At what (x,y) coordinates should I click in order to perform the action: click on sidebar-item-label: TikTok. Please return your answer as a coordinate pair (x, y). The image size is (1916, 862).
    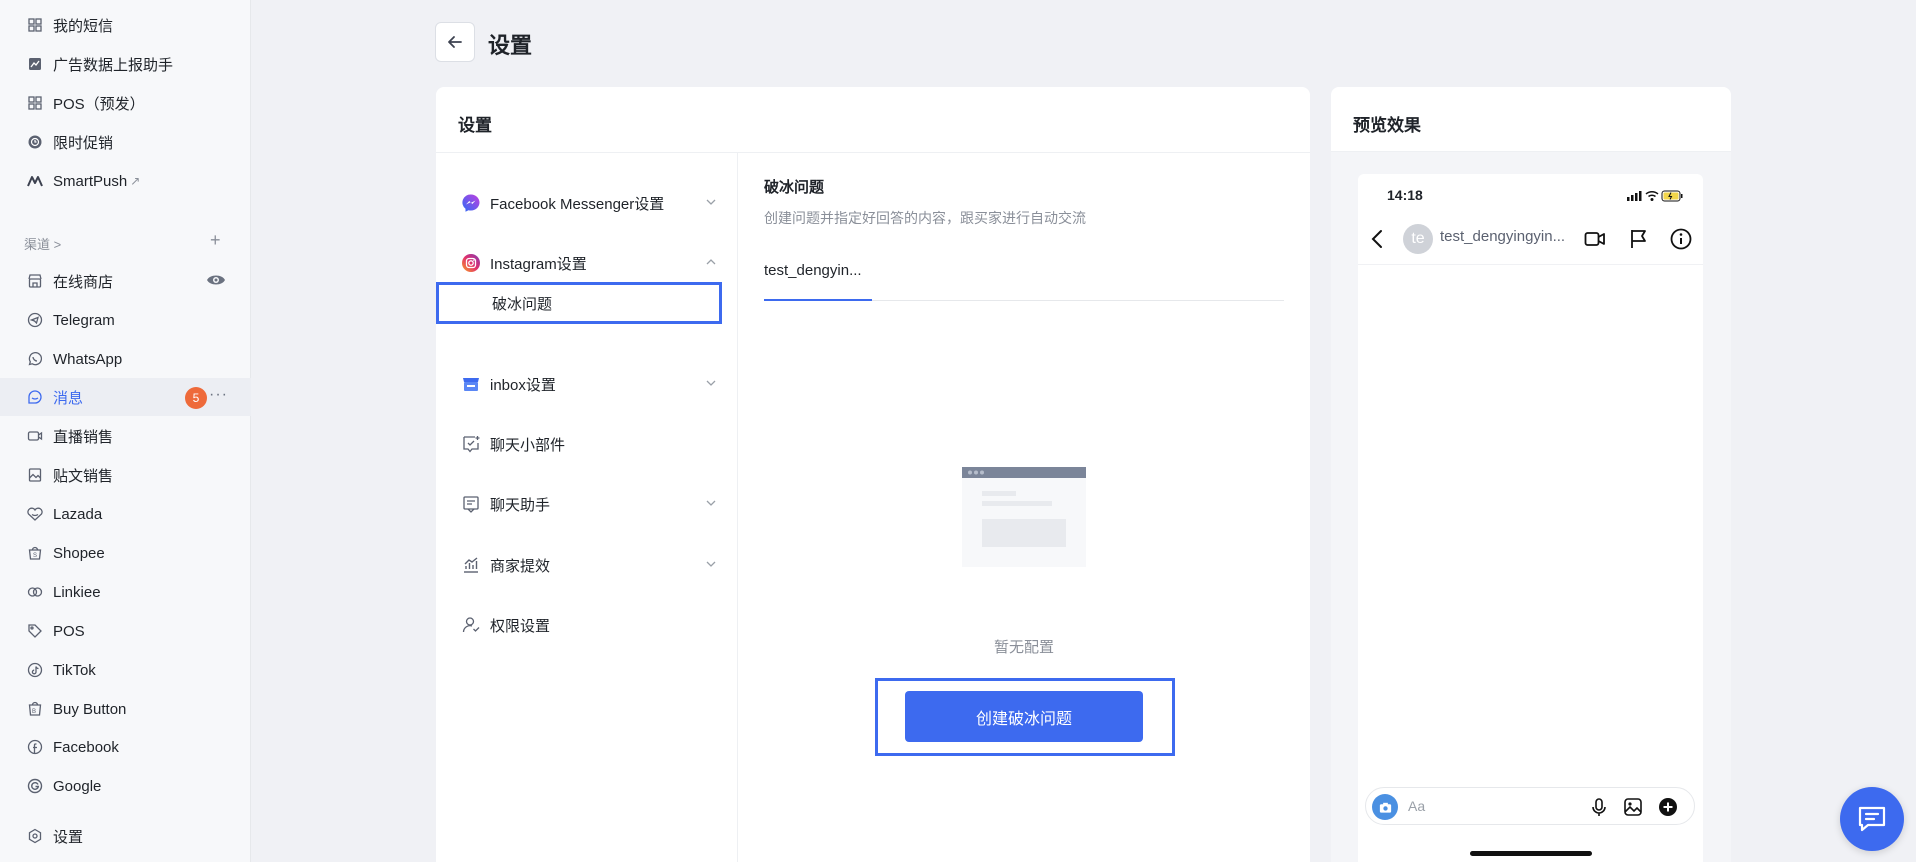
    Looking at the image, I should click on (74, 670).